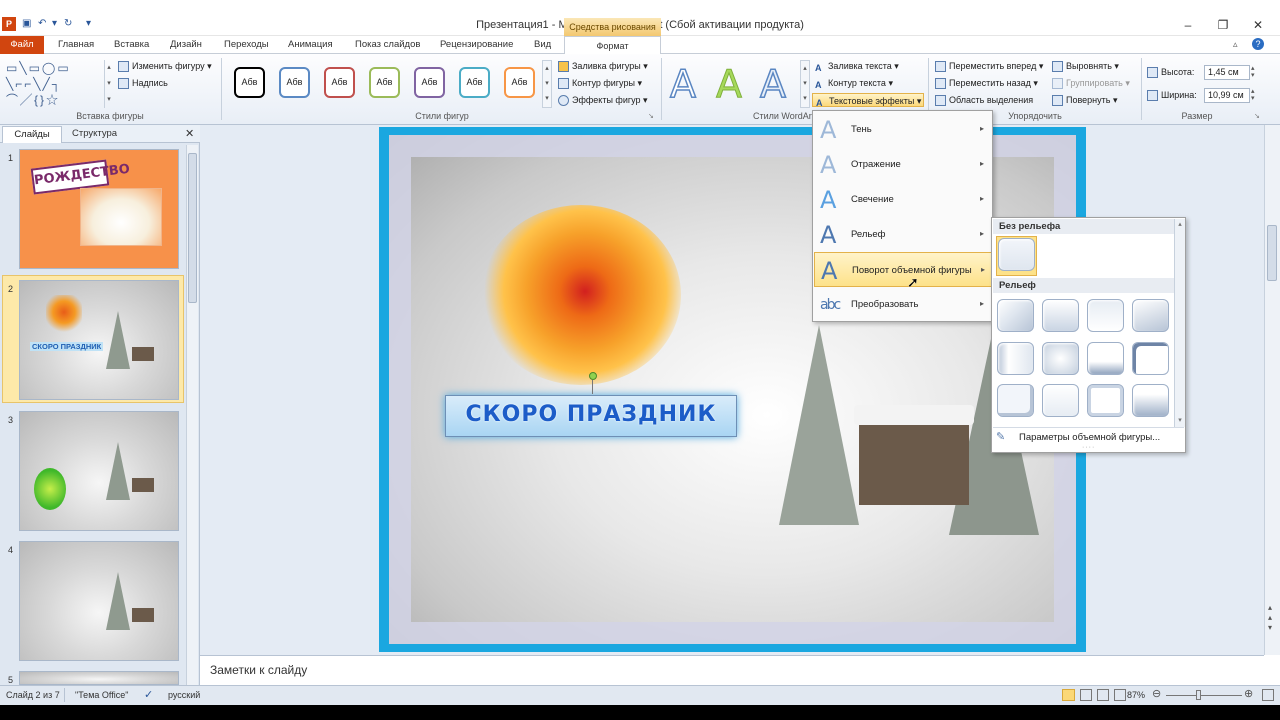 This screenshot has width=1280, height=720. I want to click on text-effects-button: A Текстовые эффекты ▾, so click(868, 100).